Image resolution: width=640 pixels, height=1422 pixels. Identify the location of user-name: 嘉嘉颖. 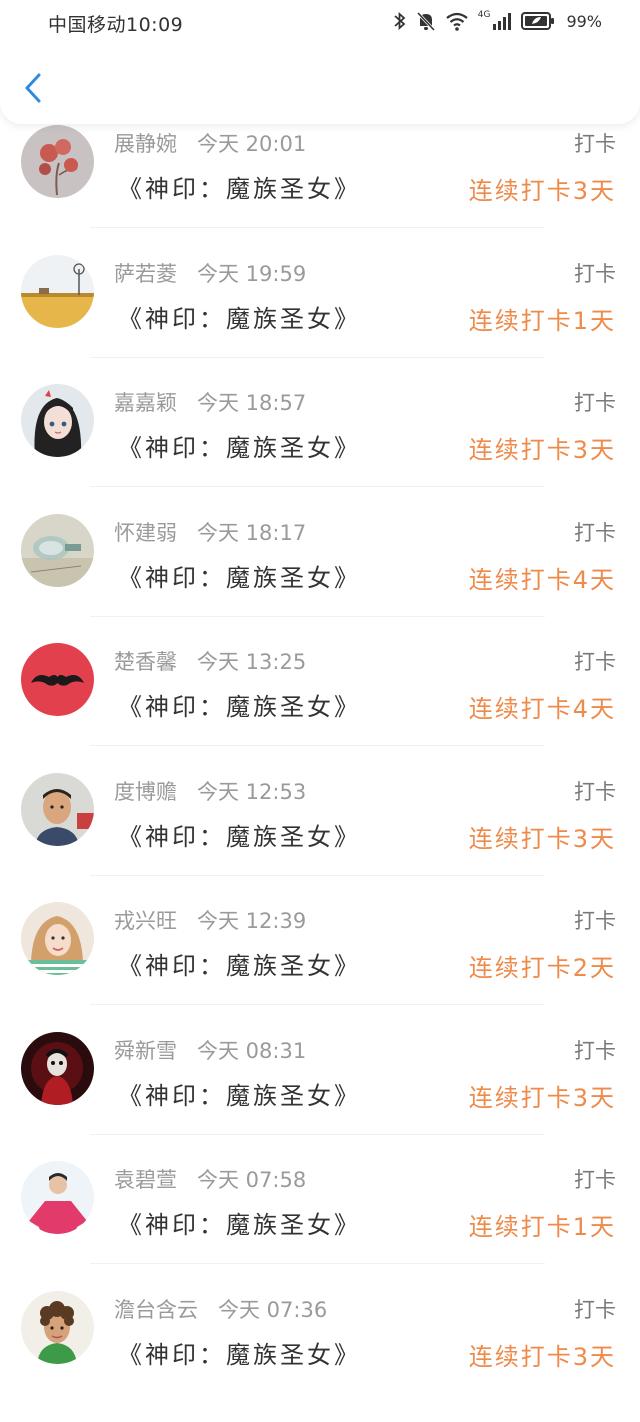
(145, 403).